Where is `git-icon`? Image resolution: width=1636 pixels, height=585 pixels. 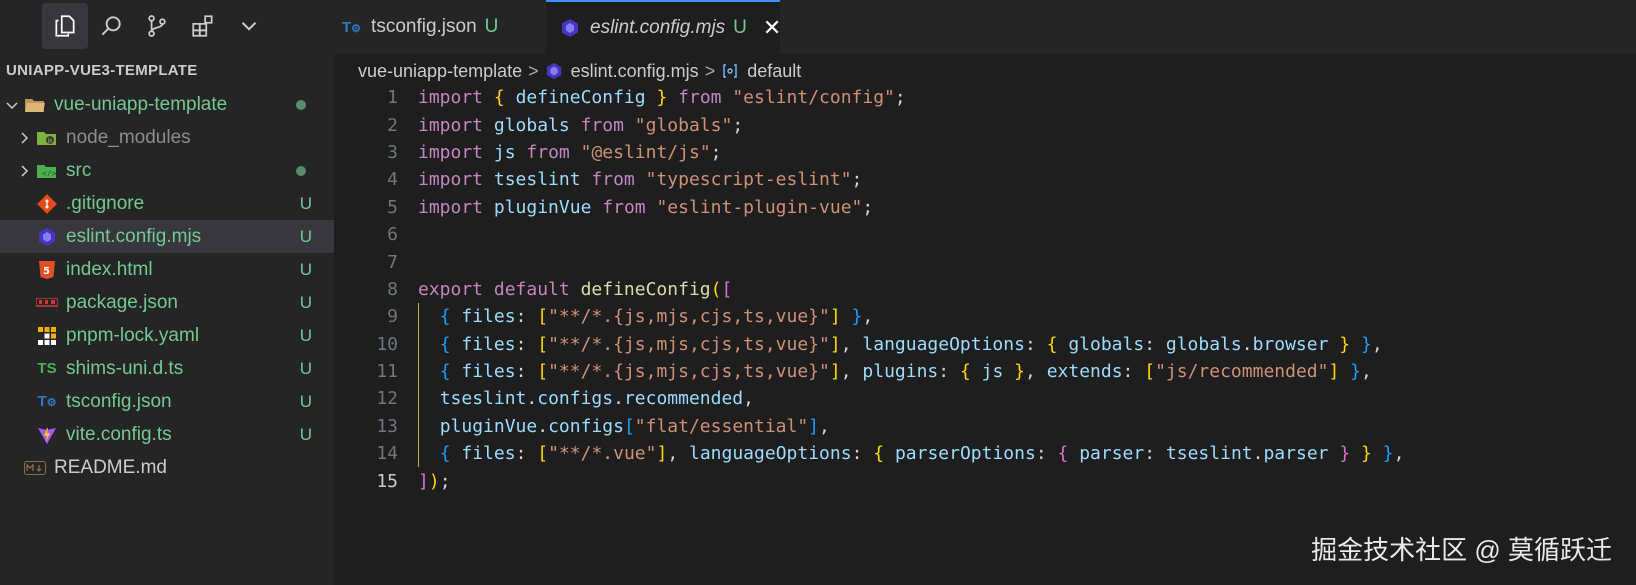
git-icon is located at coordinates (47, 204).